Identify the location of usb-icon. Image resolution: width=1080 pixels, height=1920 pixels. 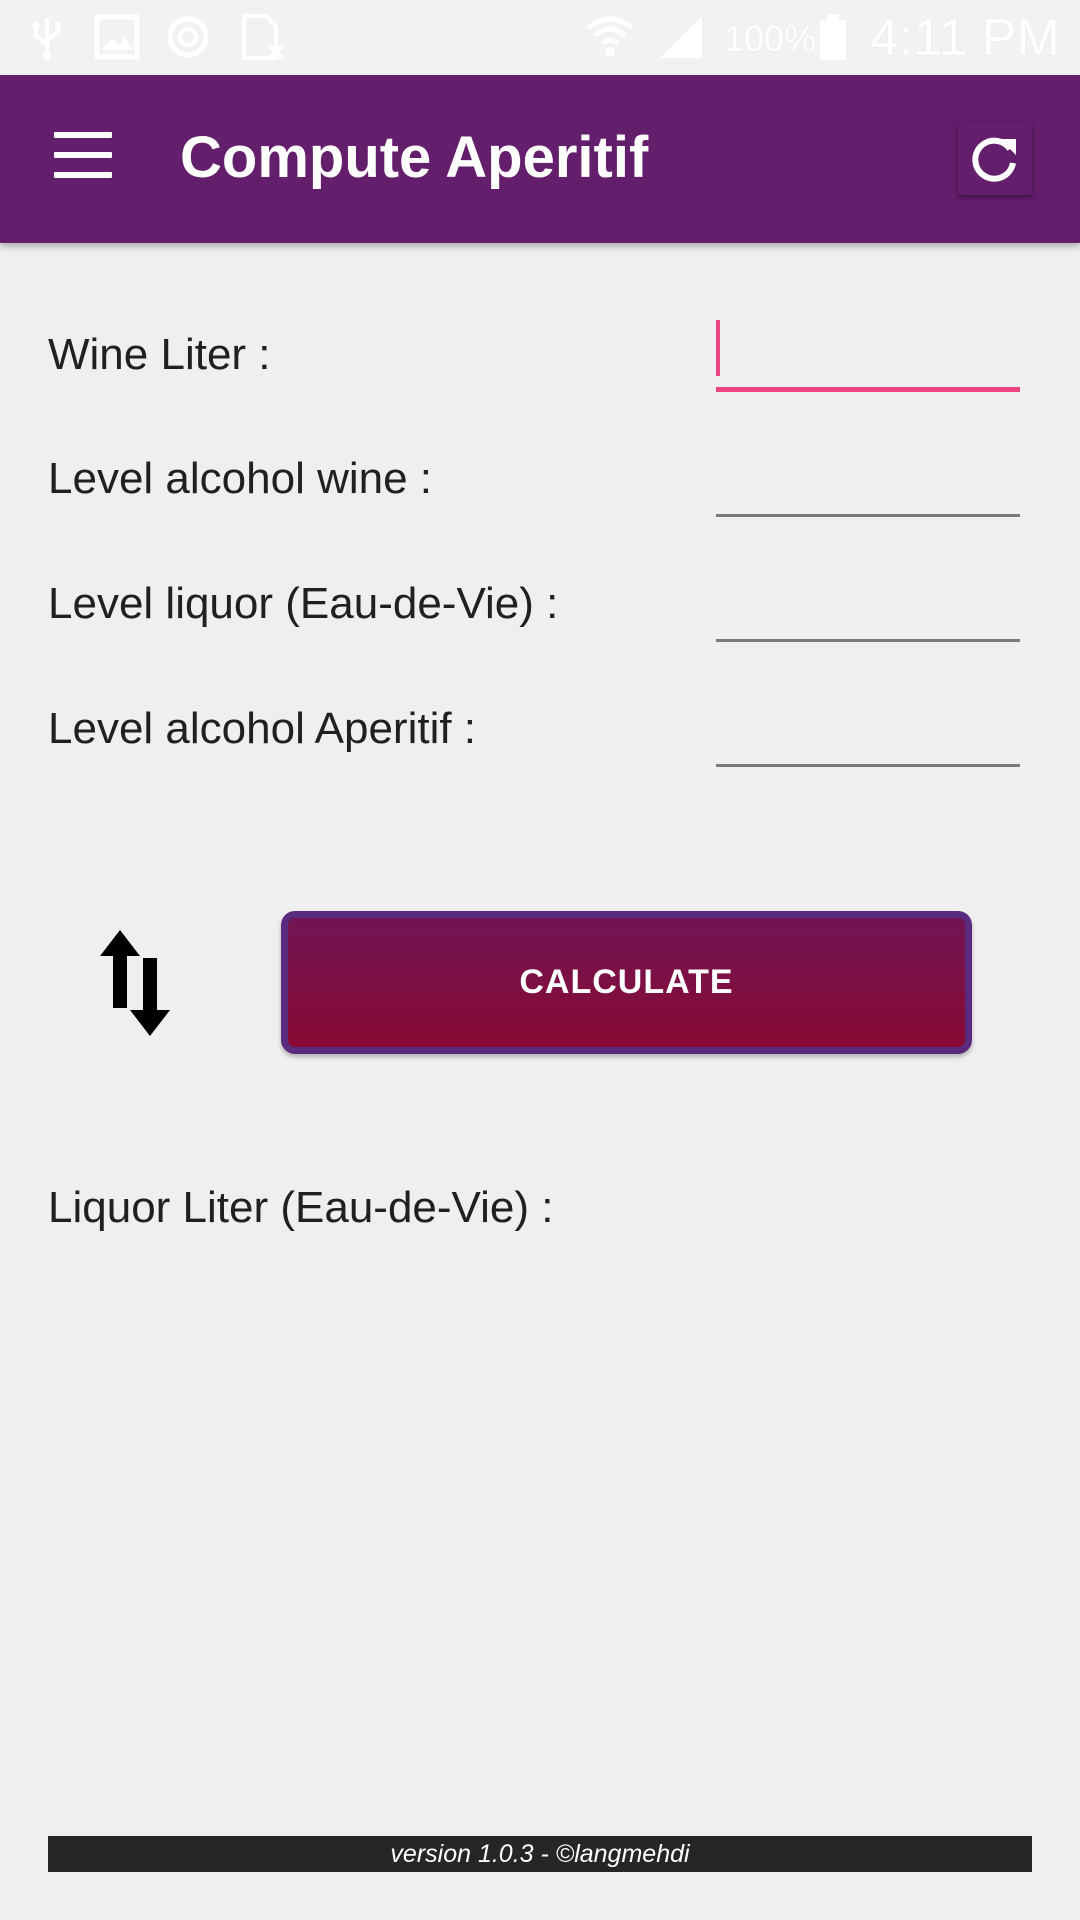
(46, 39).